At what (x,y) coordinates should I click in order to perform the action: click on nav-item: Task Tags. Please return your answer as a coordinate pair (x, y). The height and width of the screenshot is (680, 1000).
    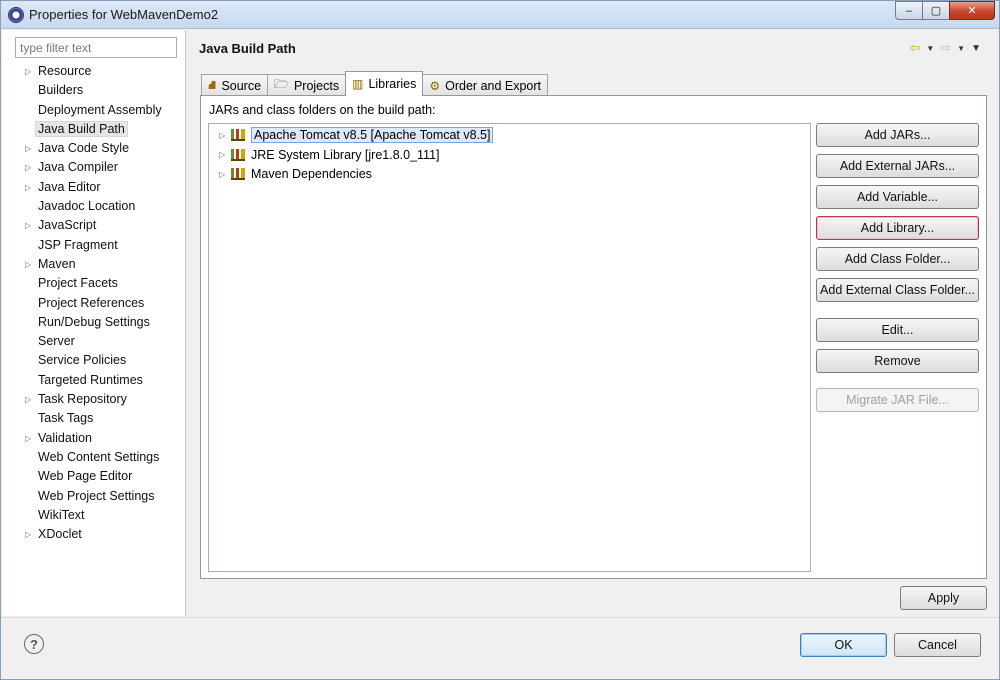
    Looking at the image, I should click on (94, 418).